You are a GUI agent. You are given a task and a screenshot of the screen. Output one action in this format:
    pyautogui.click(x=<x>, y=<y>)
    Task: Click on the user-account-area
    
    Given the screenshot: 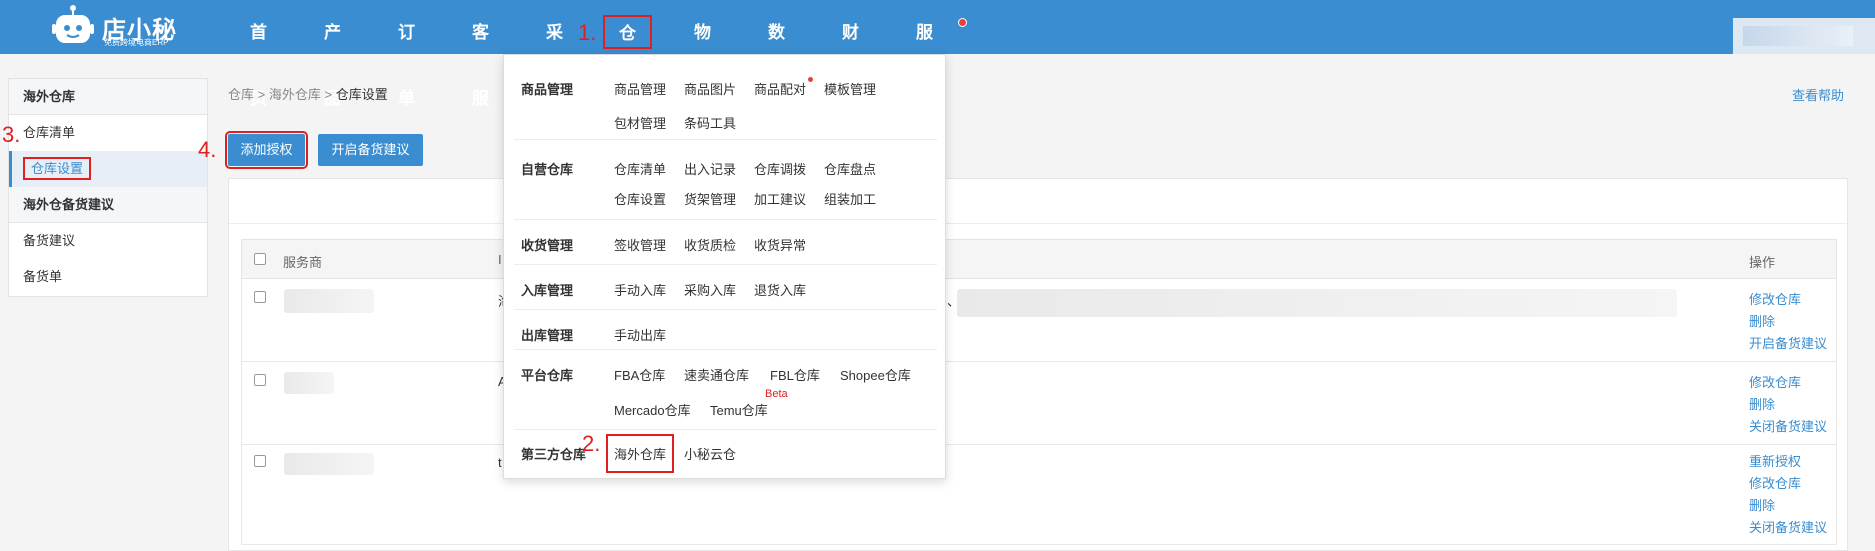 What is the action you would take?
    pyautogui.click(x=1804, y=36)
    